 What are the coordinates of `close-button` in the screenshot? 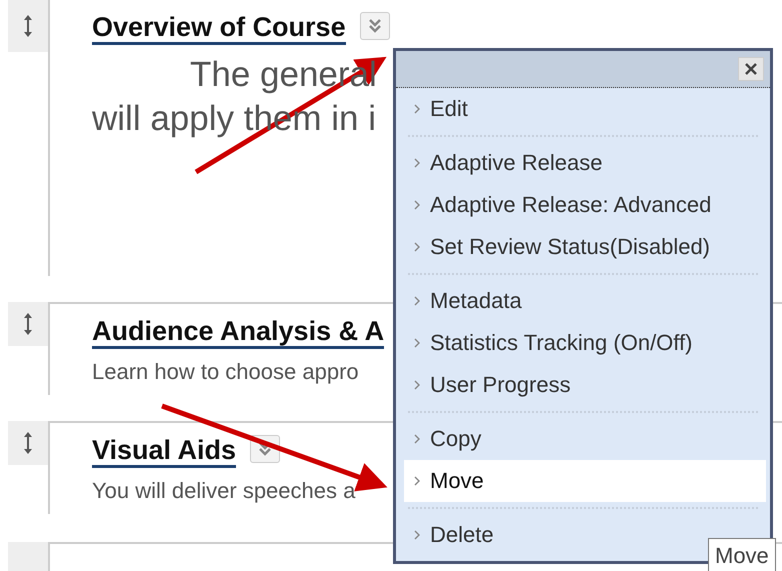 It's located at (751, 69).